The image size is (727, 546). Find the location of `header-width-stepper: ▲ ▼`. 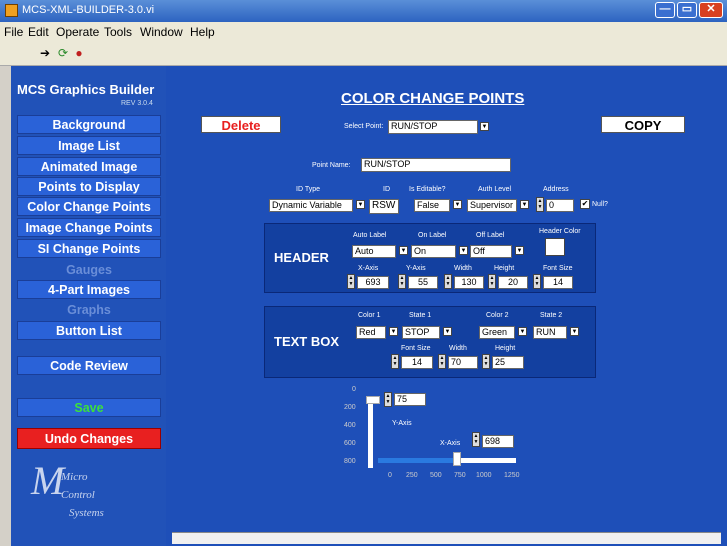

header-width-stepper: ▲ ▼ is located at coordinates (448, 281).